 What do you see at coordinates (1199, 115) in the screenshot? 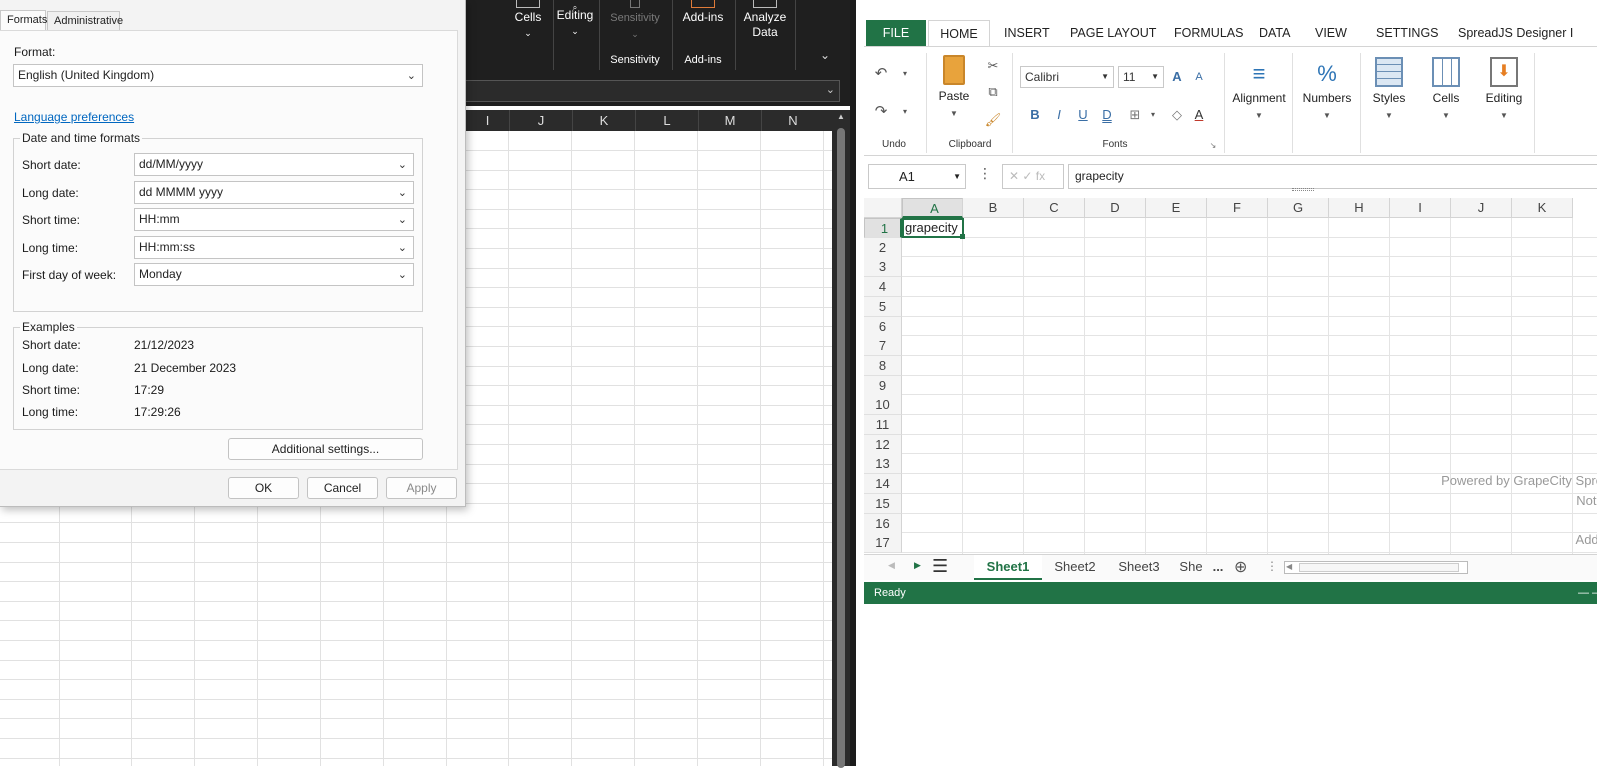
I see `font-color-icon: A` at bounding box center [1199, 115].